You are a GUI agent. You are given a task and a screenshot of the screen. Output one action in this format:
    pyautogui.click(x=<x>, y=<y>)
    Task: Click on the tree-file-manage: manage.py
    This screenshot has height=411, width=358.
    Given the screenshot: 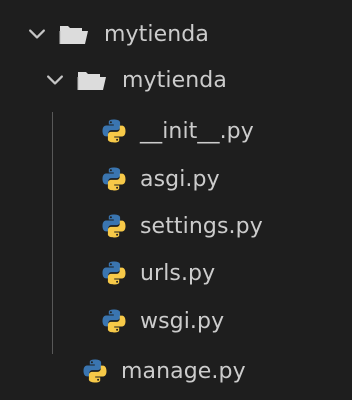 What is the action you would take?
    pyautogui.click(x=164, y=371)
    